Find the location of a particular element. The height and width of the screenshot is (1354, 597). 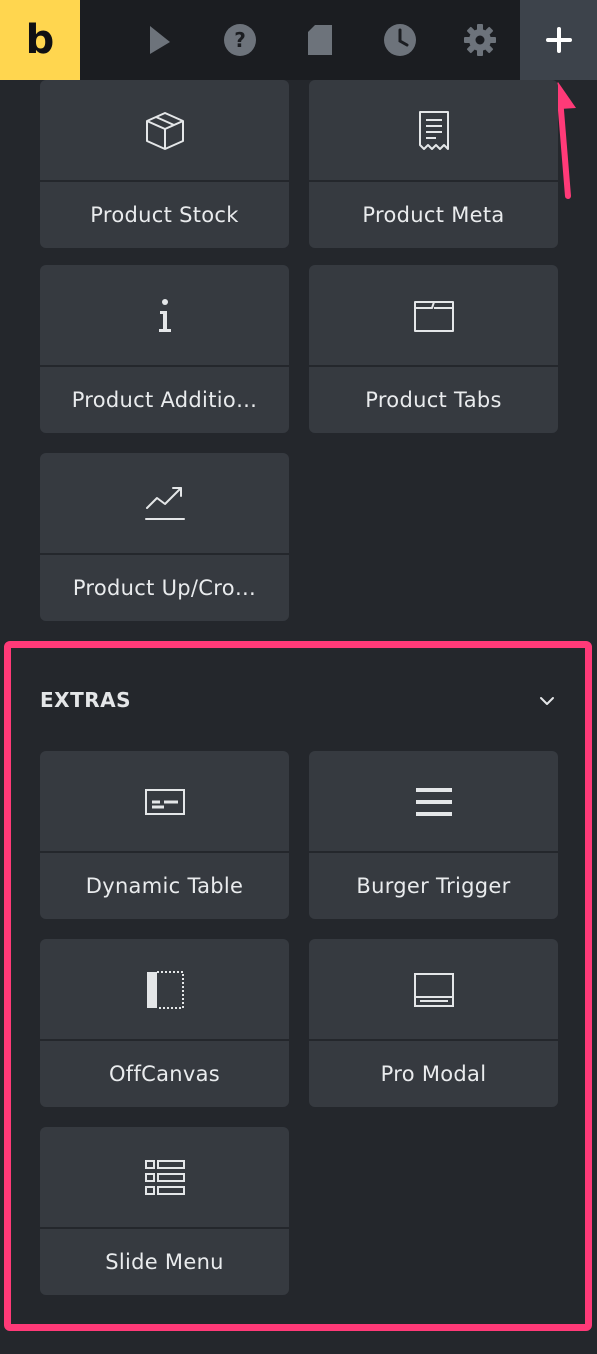

element-label: Dynamic Table is located at coordinates (164, 886).